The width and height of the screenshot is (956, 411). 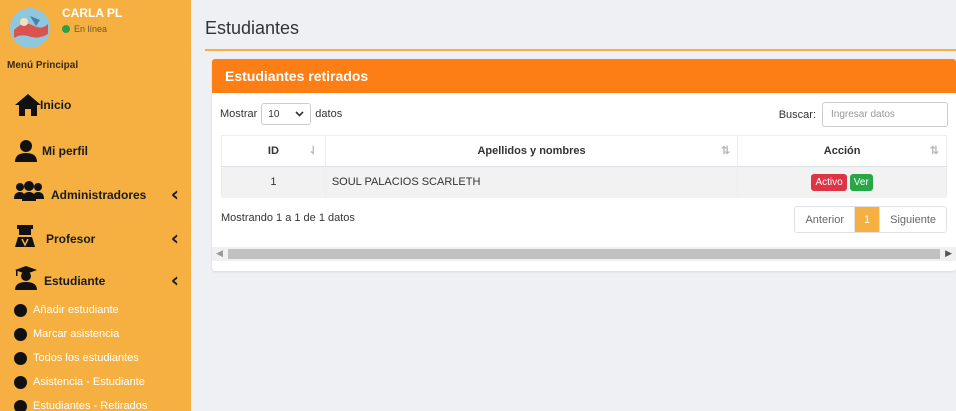 I want to click on submenu-item-todos-los-estudiantes: Todos los estudiantes, so click(x=76, y=358).